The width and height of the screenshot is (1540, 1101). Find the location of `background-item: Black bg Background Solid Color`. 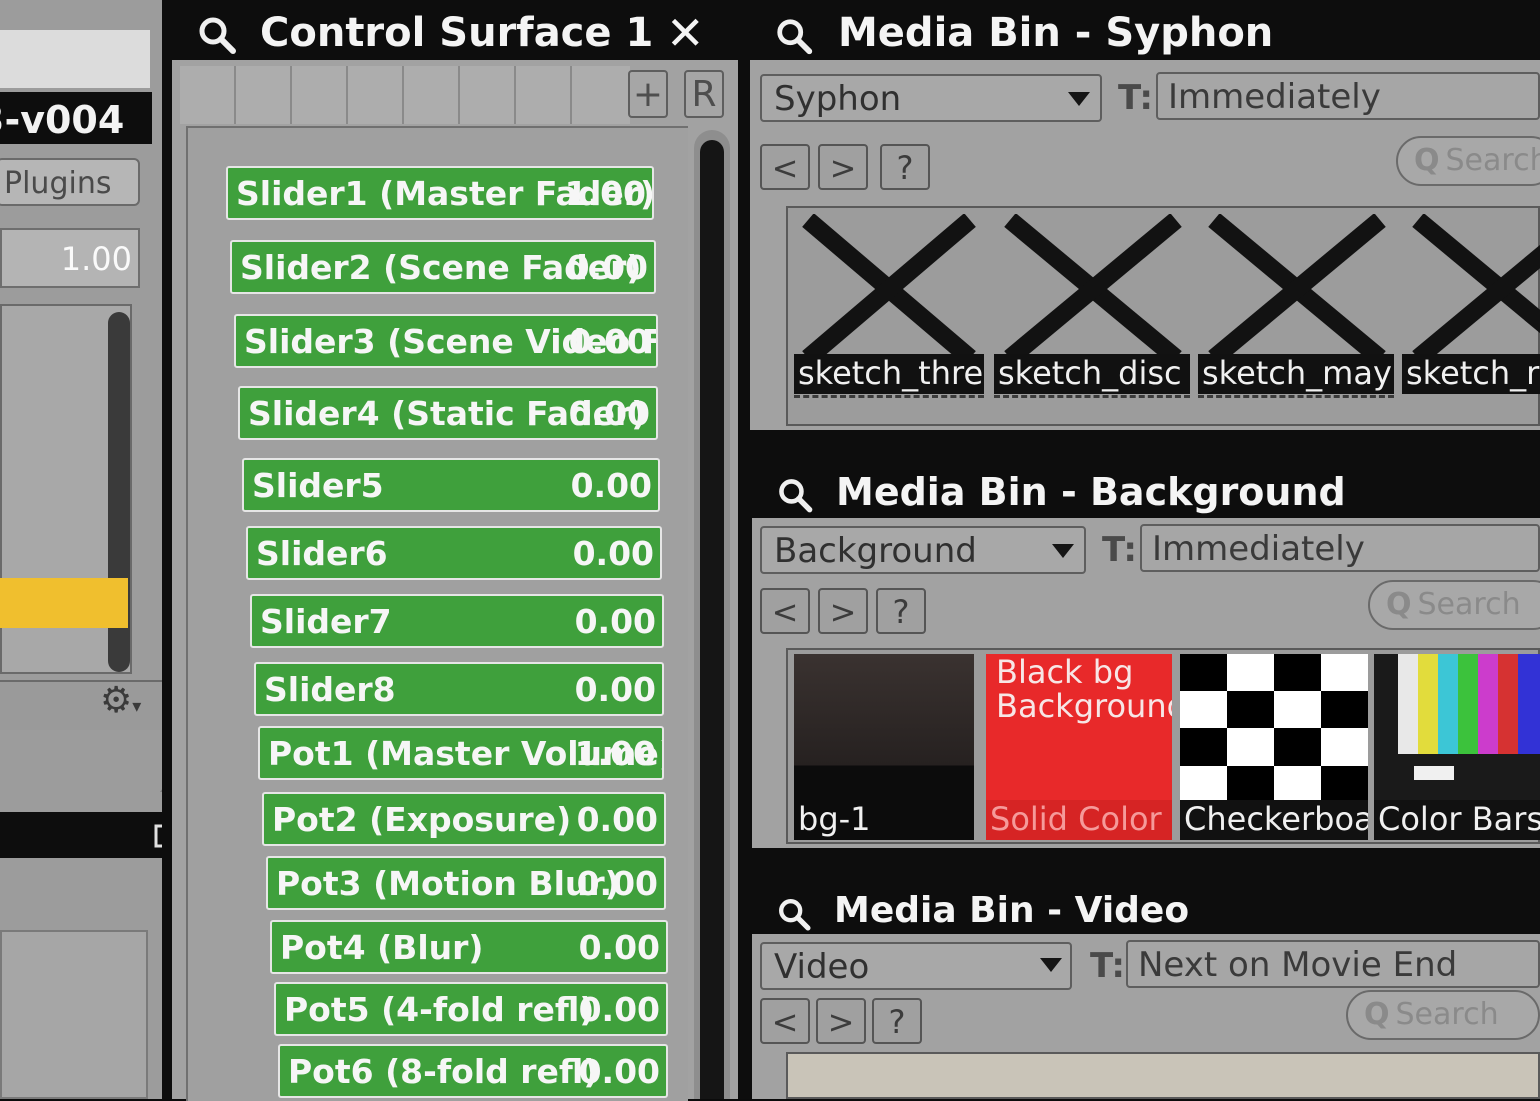

background-item: Black bg Background Solid Color is located at coordinates (1079, 747).